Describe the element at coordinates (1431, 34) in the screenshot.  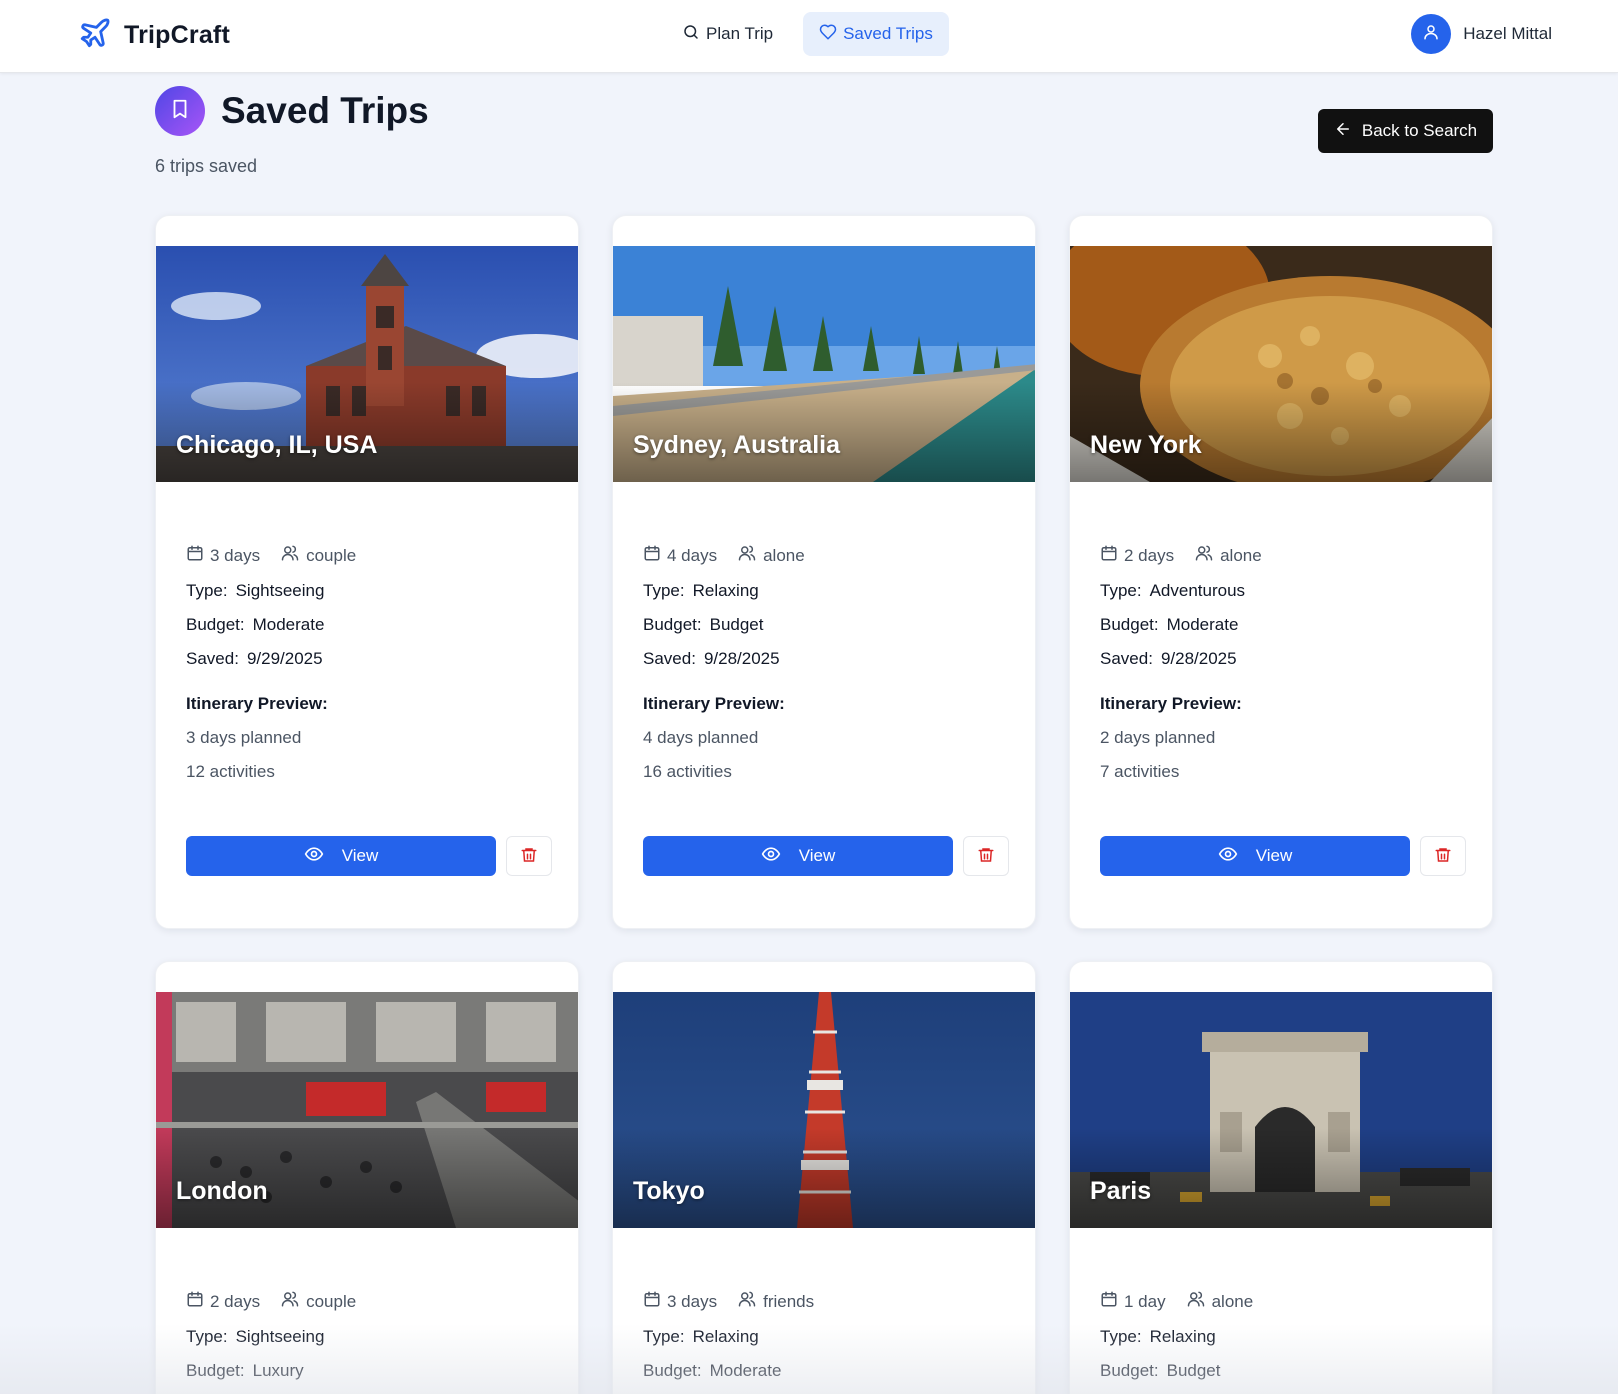
I see `user-icon` at that location.